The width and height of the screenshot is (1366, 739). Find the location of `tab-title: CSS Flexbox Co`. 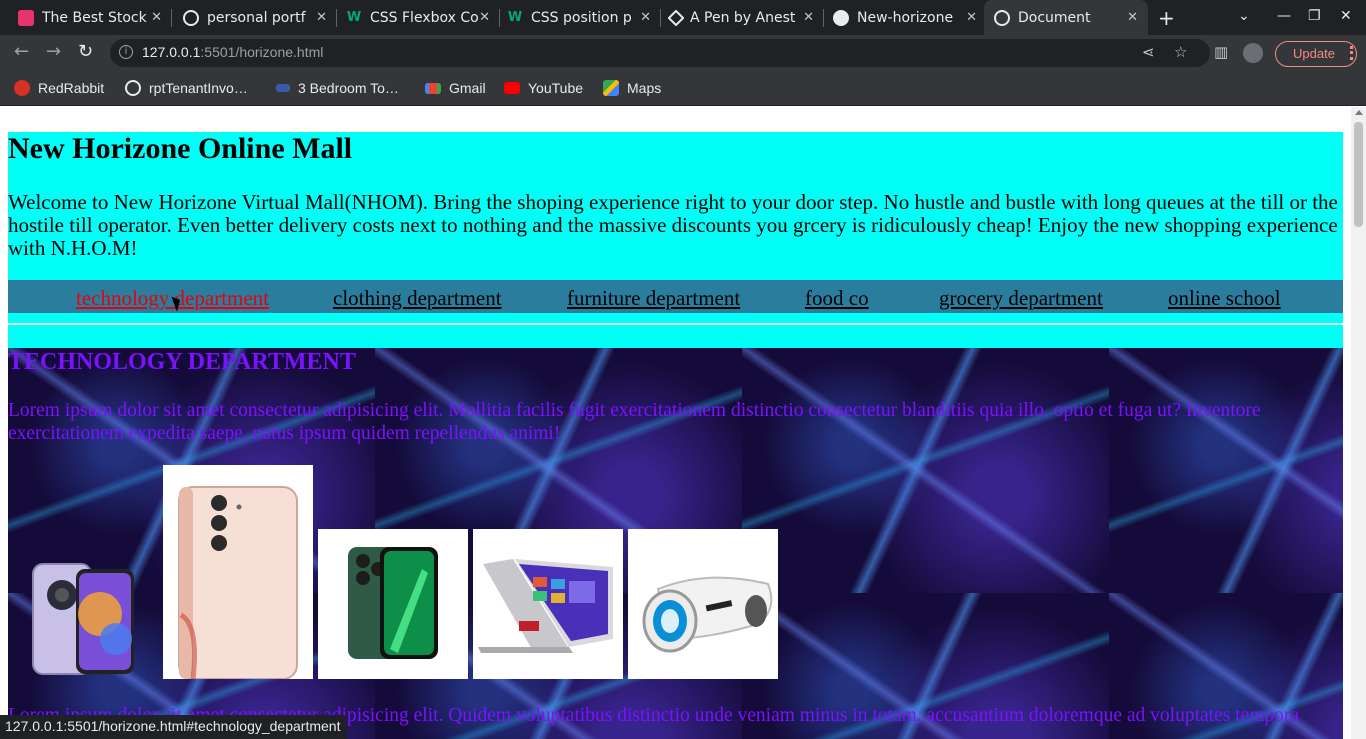

tab-title: CSS Flexbox Co is located at coordinates (424, 17).